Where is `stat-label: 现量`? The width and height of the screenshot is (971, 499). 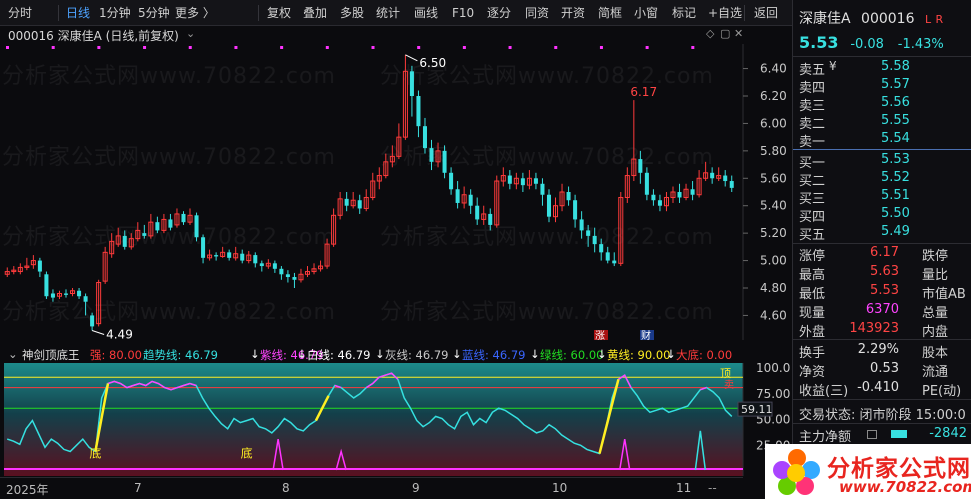
stat-label: 现量 is located at coordinates (812, 313).